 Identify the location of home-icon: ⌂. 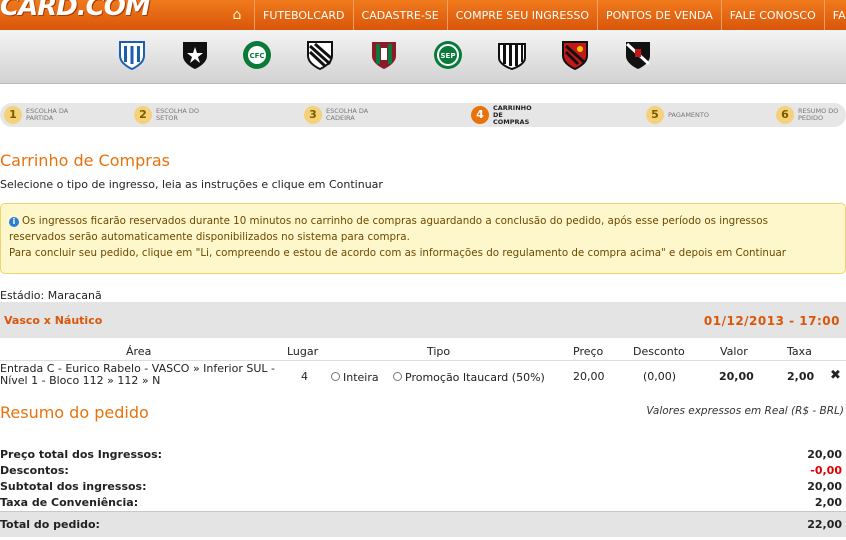
(237, 15).